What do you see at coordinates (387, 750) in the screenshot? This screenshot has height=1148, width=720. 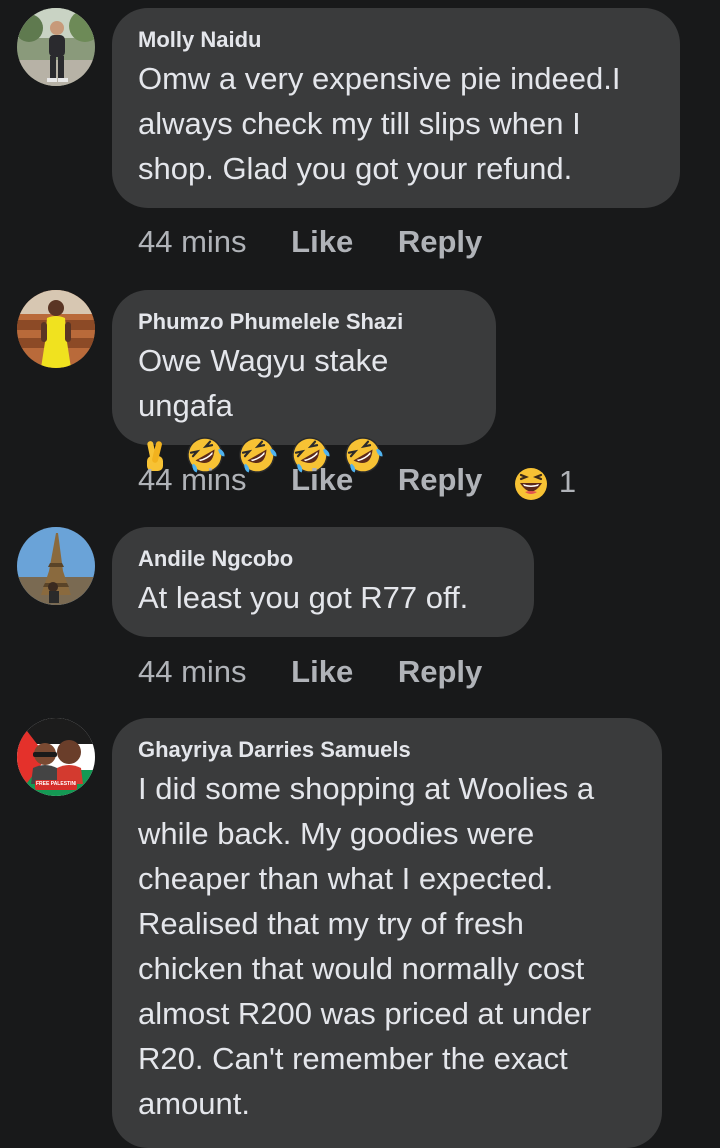 I see `comment-author: Ghayriya Darries Samuels` at bounding box center [387, 750].